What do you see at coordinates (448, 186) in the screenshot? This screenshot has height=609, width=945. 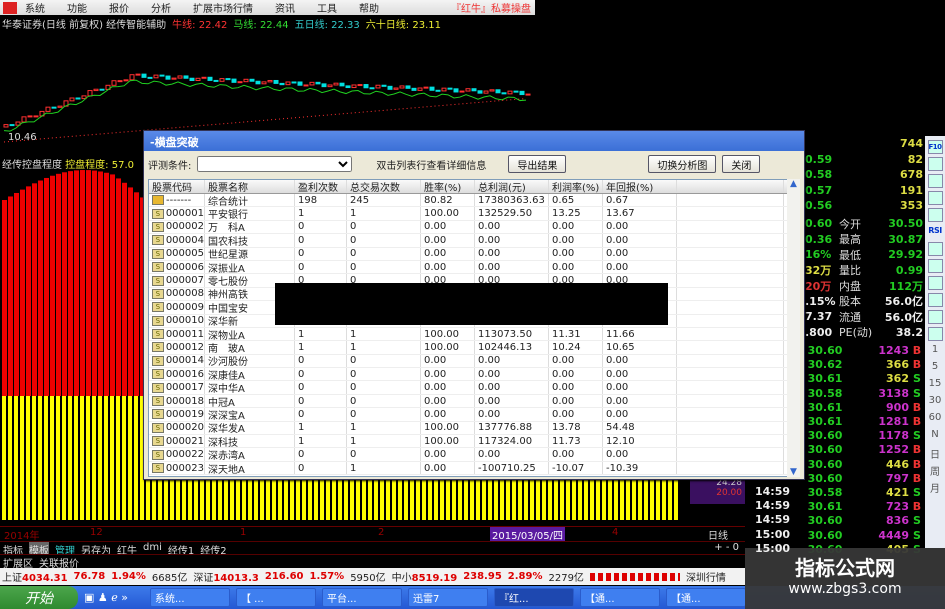 I see `column-header: 胜率(%)` at bounding box center [448, 186].